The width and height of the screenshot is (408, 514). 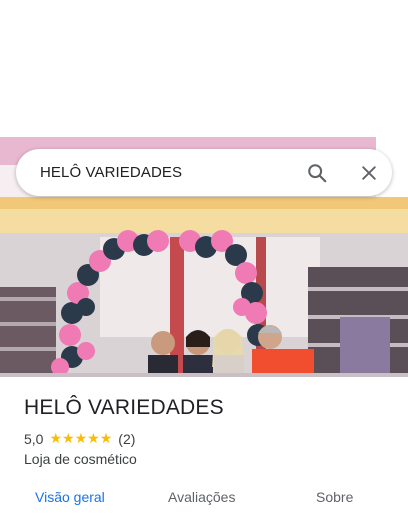 What do you see at coordinates (317, 173) in the screenshot?
I see `search-icon` at bounding box center [317, 173].